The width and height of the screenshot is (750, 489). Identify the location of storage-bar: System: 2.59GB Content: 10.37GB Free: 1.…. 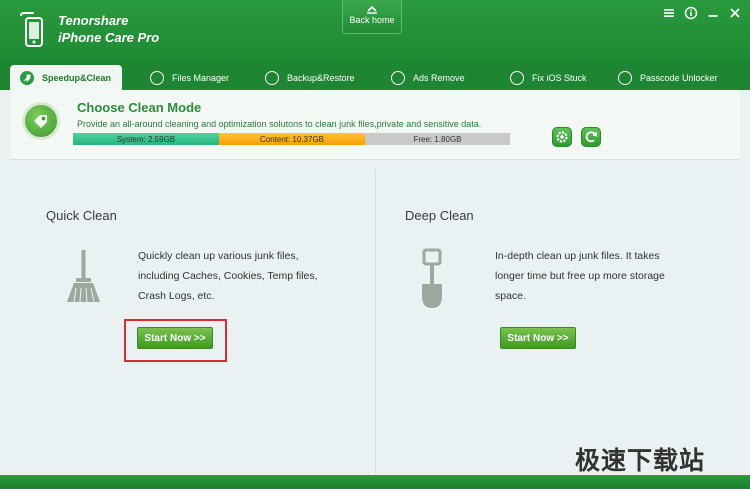
(291, 139).